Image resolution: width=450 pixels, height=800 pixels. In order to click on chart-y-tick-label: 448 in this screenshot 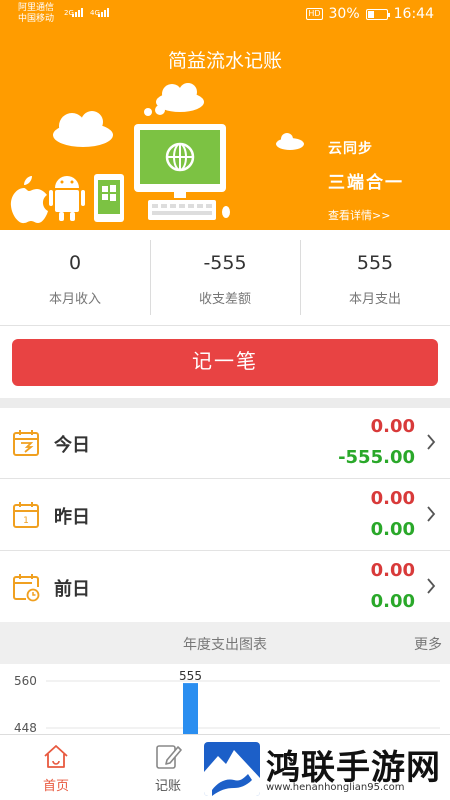, I will do `click(25, 727)`.